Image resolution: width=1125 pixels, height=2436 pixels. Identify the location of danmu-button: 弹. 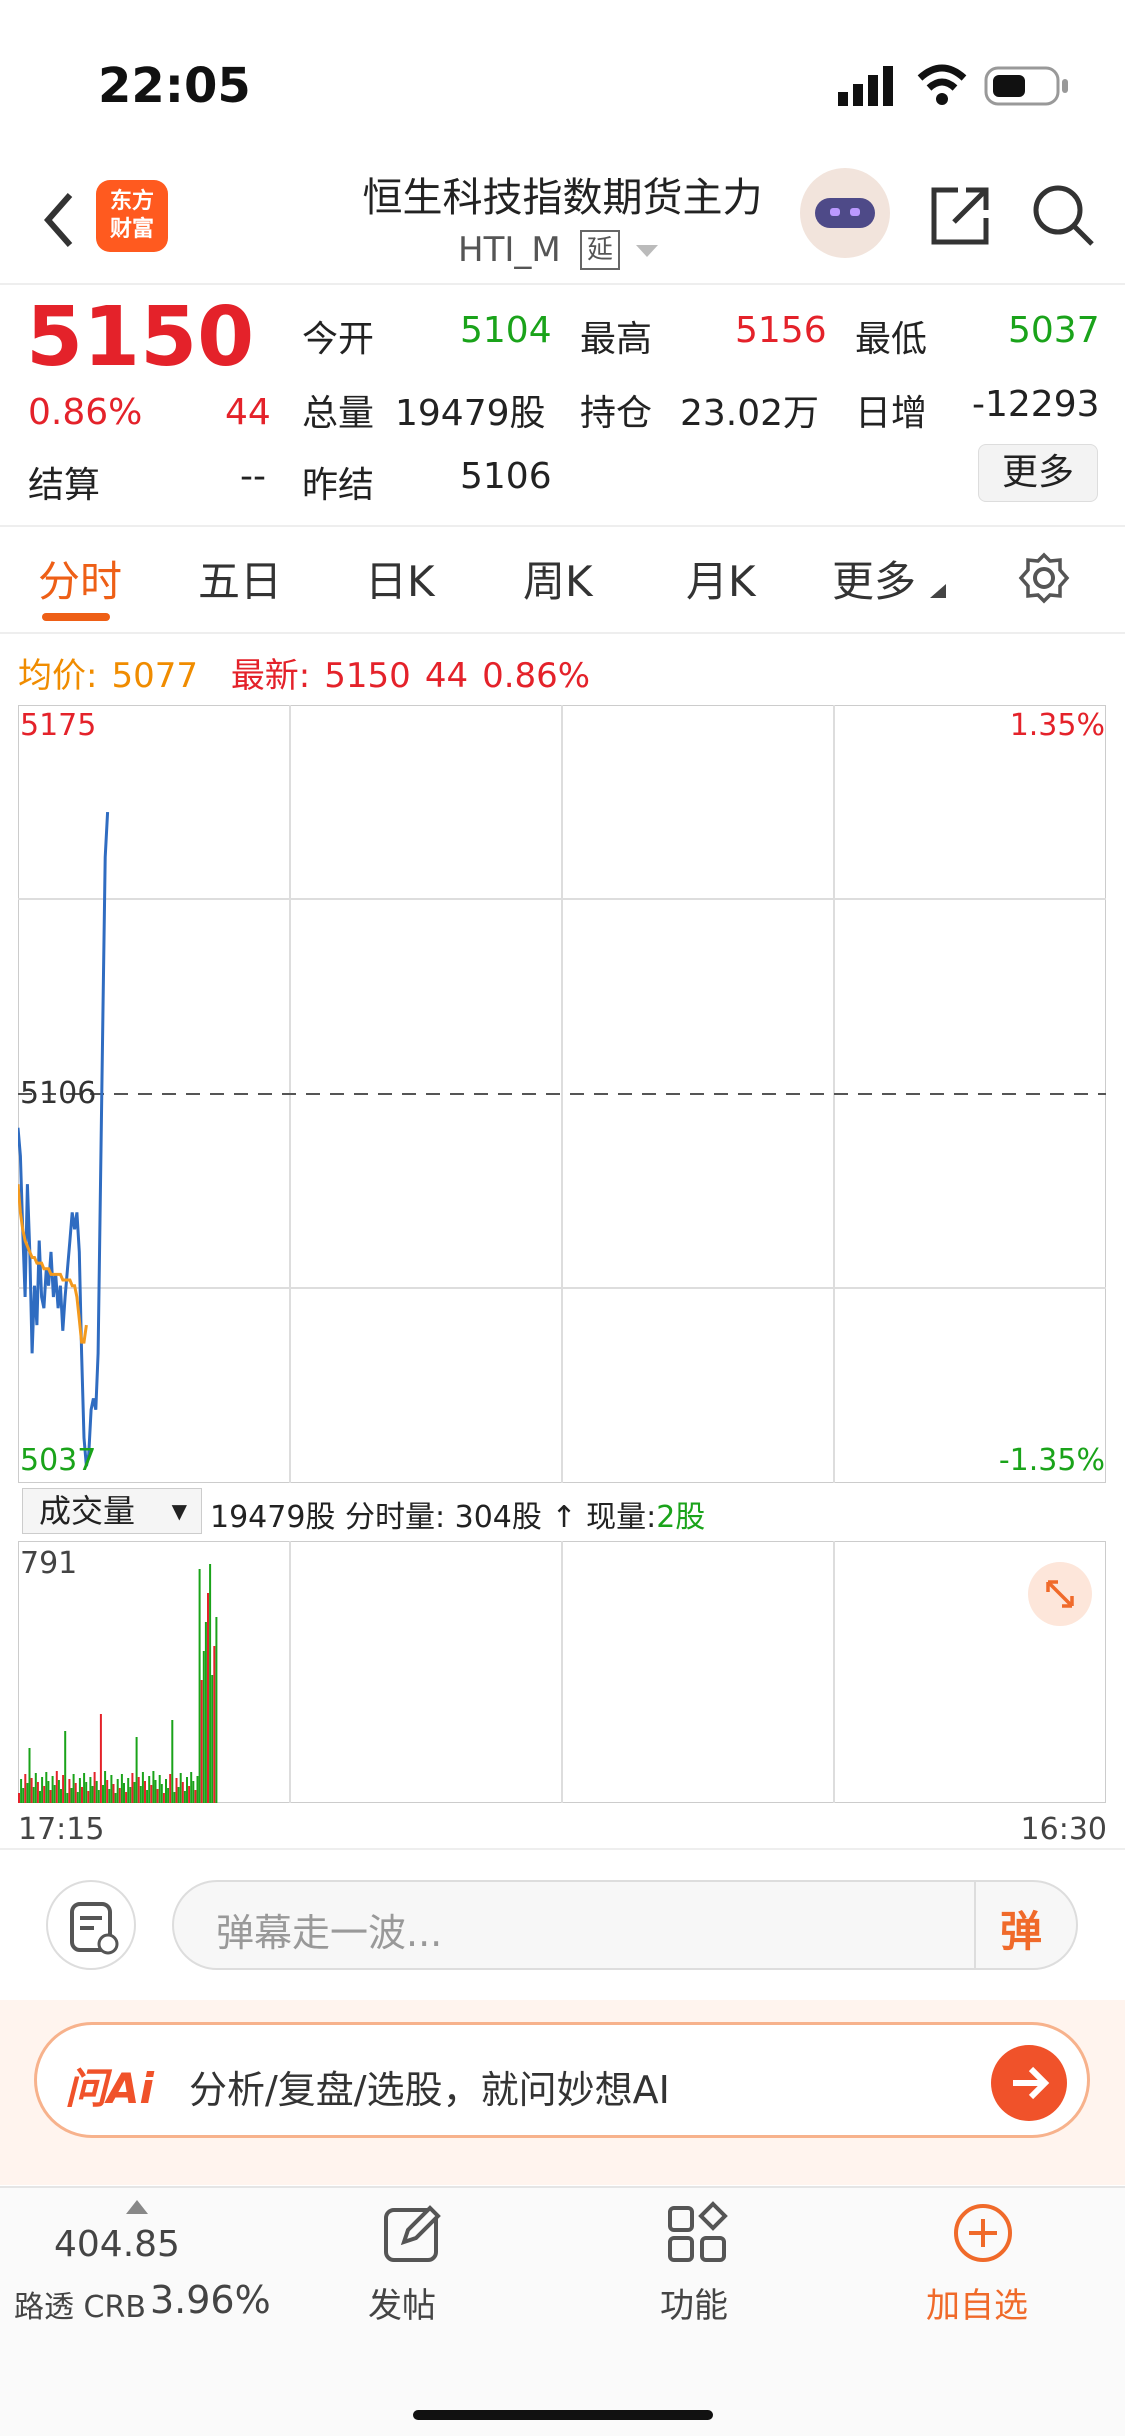
(1021, 1928).